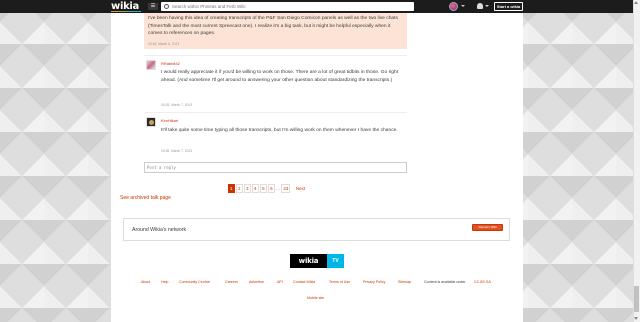 The height and width of the screenshot is (322, 640). Describe the element at coordinates (636, 318) in the screenshot. I see `scroll-down-arrow-icon` at that location.